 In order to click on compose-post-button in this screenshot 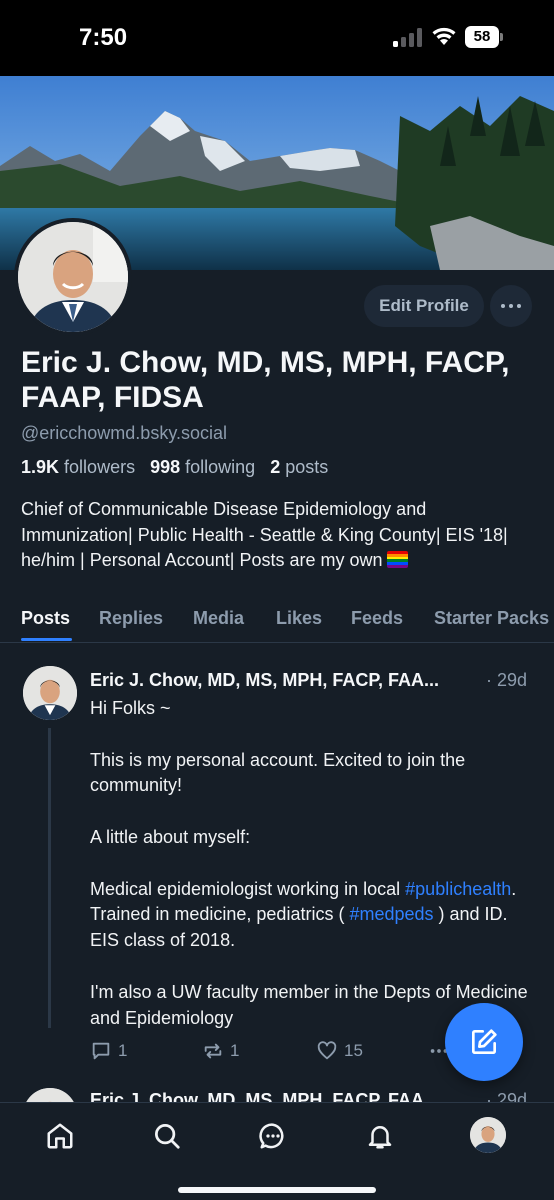, I will do `click(484, 1042)`.